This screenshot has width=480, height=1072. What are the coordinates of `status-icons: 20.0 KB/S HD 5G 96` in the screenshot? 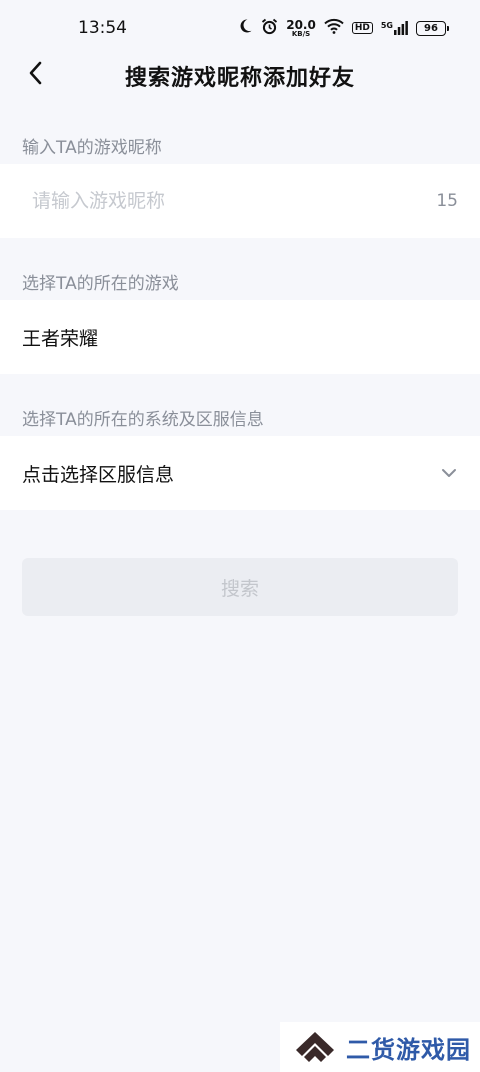 It's located at (343, 28).